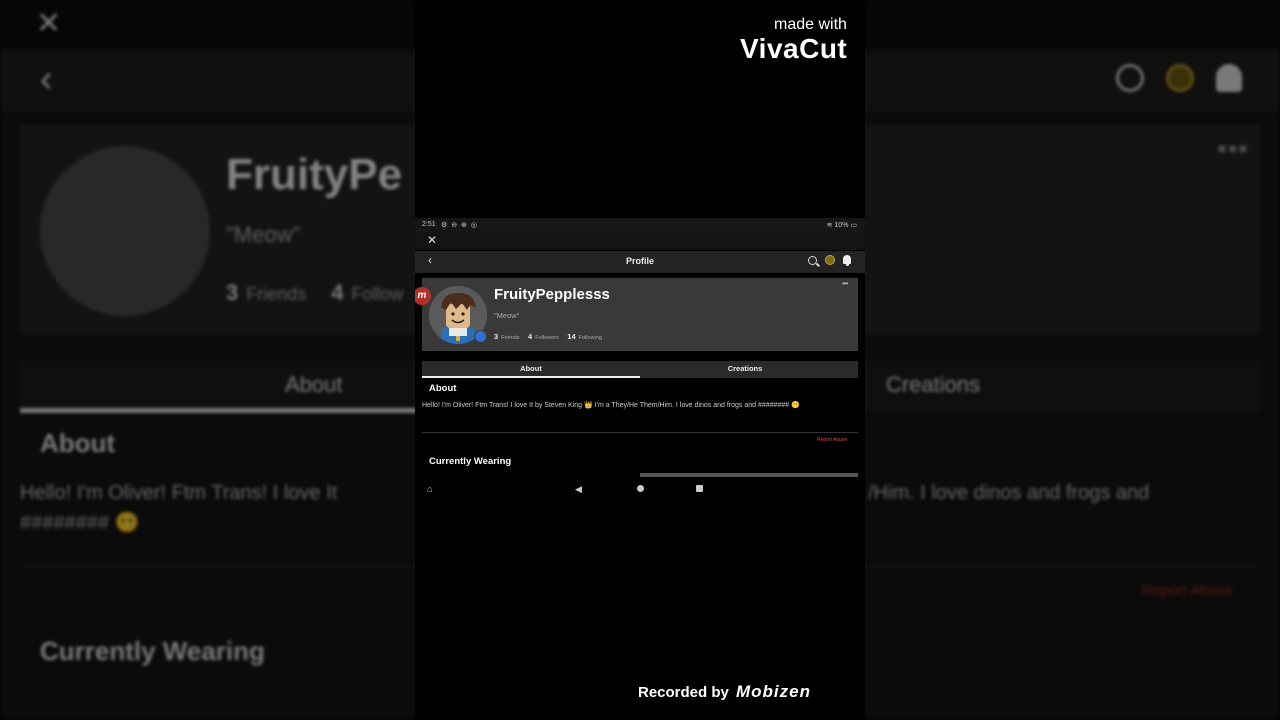 The width and height of the screenshot is (1280, 720). I want to click on divider, so click(640, 432).